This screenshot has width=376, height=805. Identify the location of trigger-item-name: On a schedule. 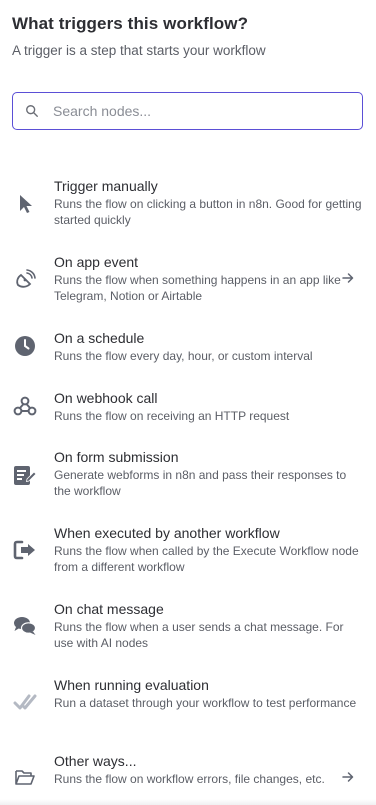
(99, 338).